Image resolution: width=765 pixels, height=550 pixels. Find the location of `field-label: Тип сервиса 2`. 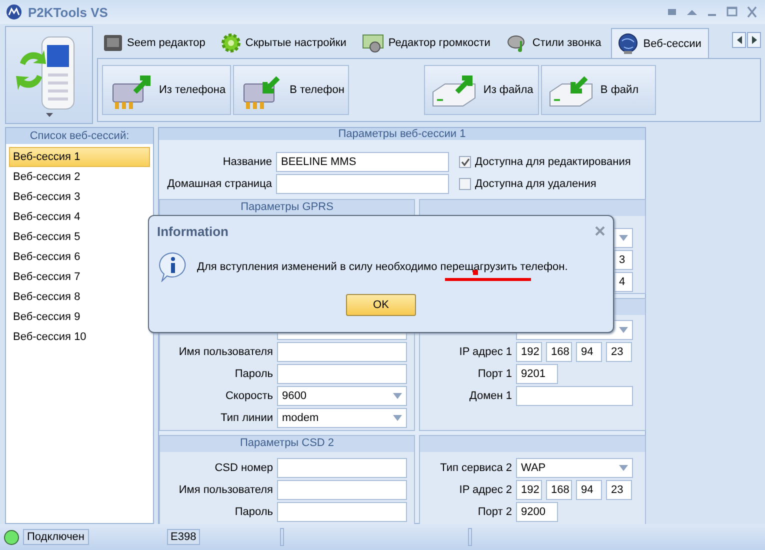

field-label: Тип сервиса 2 is located at coordinates (475, 468).